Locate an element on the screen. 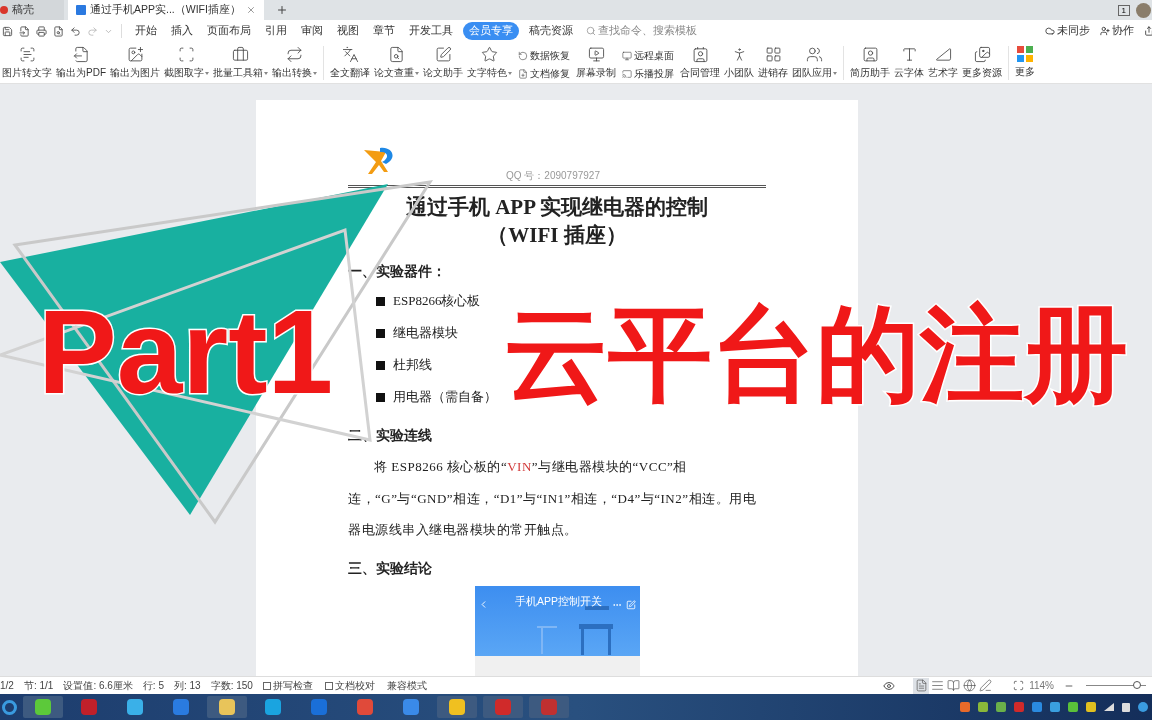 This screenshot has height=720, width=1152. bullet-text: ESP8266核心板 is located at coordinates (437, 301).